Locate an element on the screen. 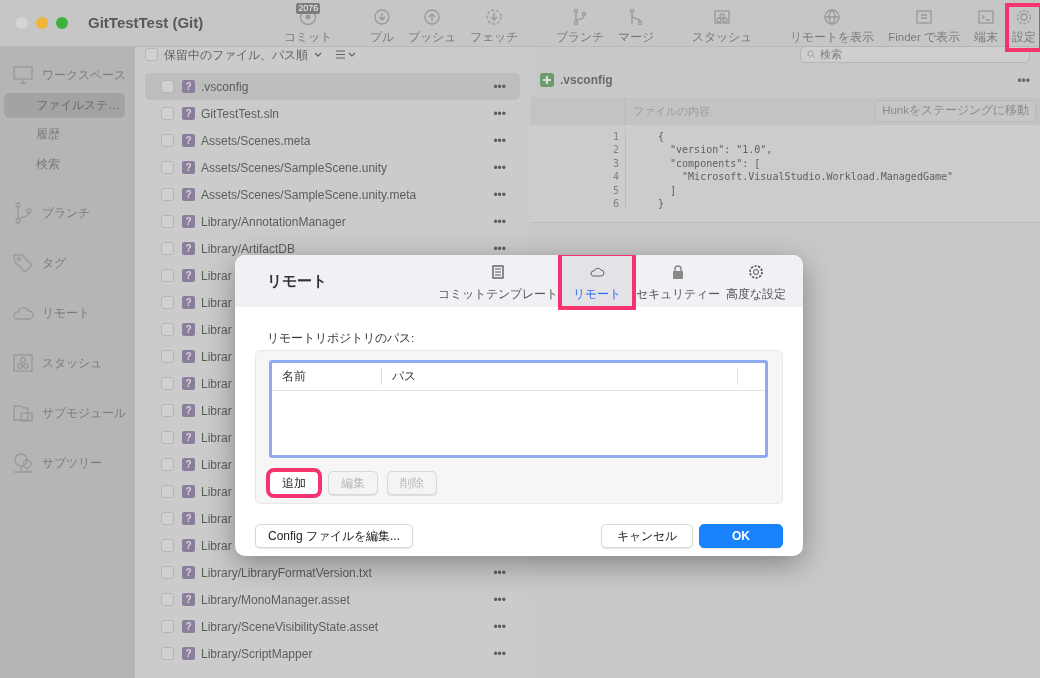  code-line: "components": [ is located at coordinates (715, 163).